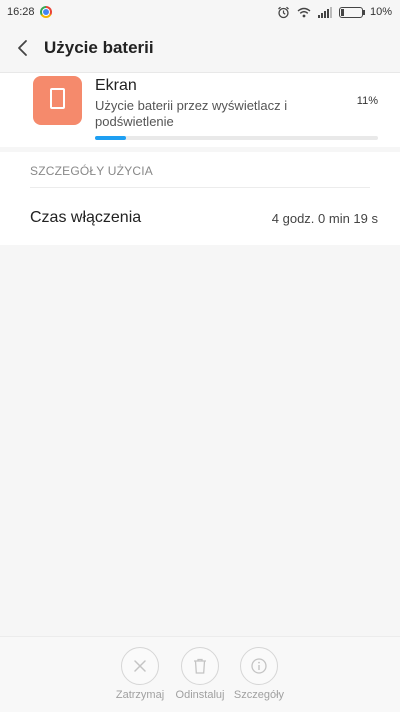 Image resolution: width=400 pixels, height=712 pixels. I want to click on details-button: Szczegóły, so click(259, 674).